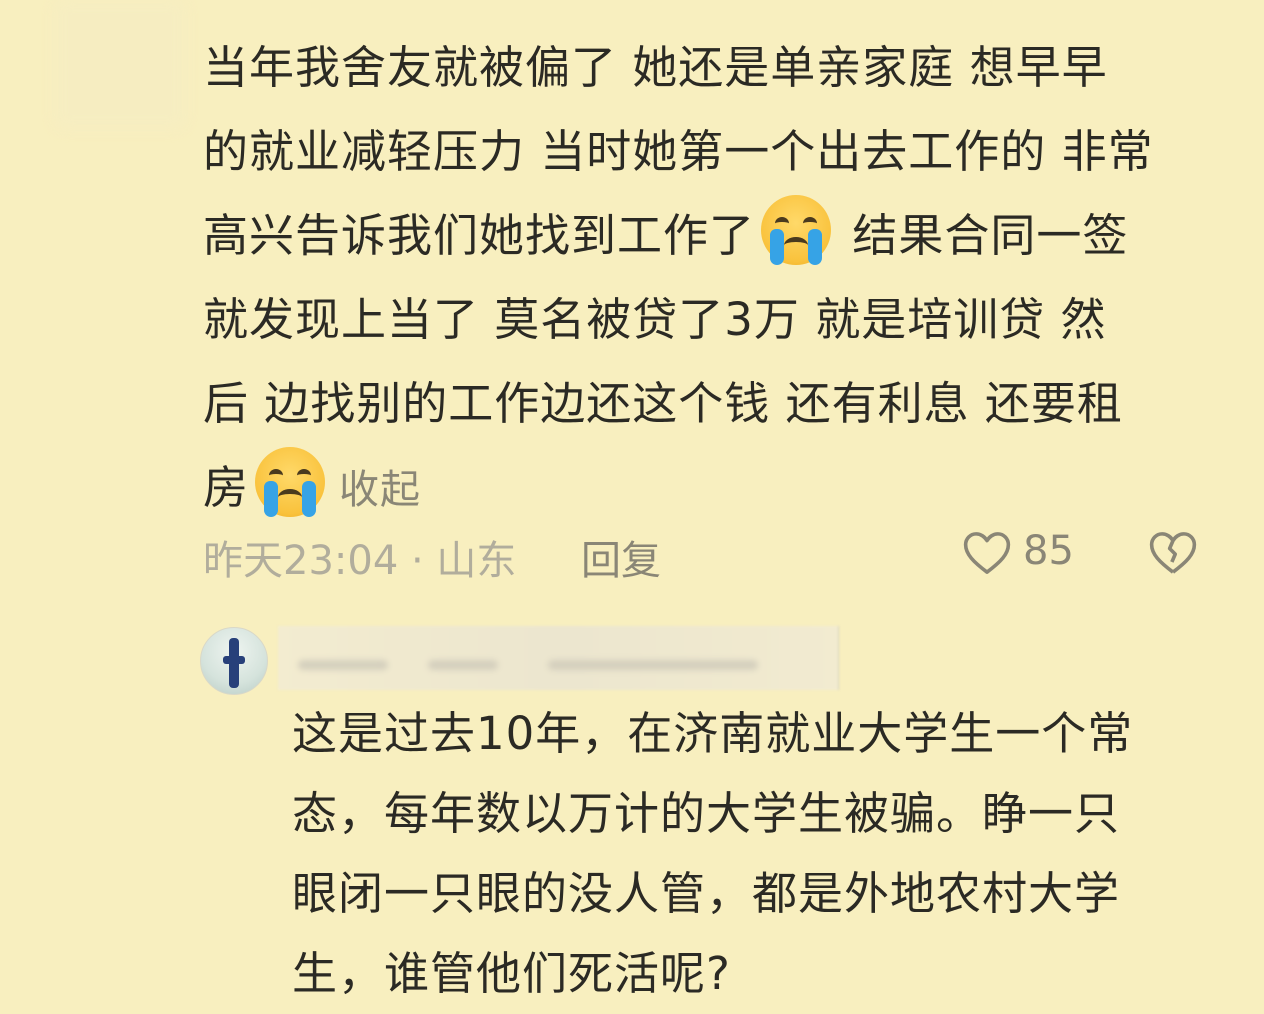 The height and width of the screenshot is (1014, 1264). I want to click on comment-line: 高兴告诉我们她找到工作了 结果合同一签, so click(713, 236).